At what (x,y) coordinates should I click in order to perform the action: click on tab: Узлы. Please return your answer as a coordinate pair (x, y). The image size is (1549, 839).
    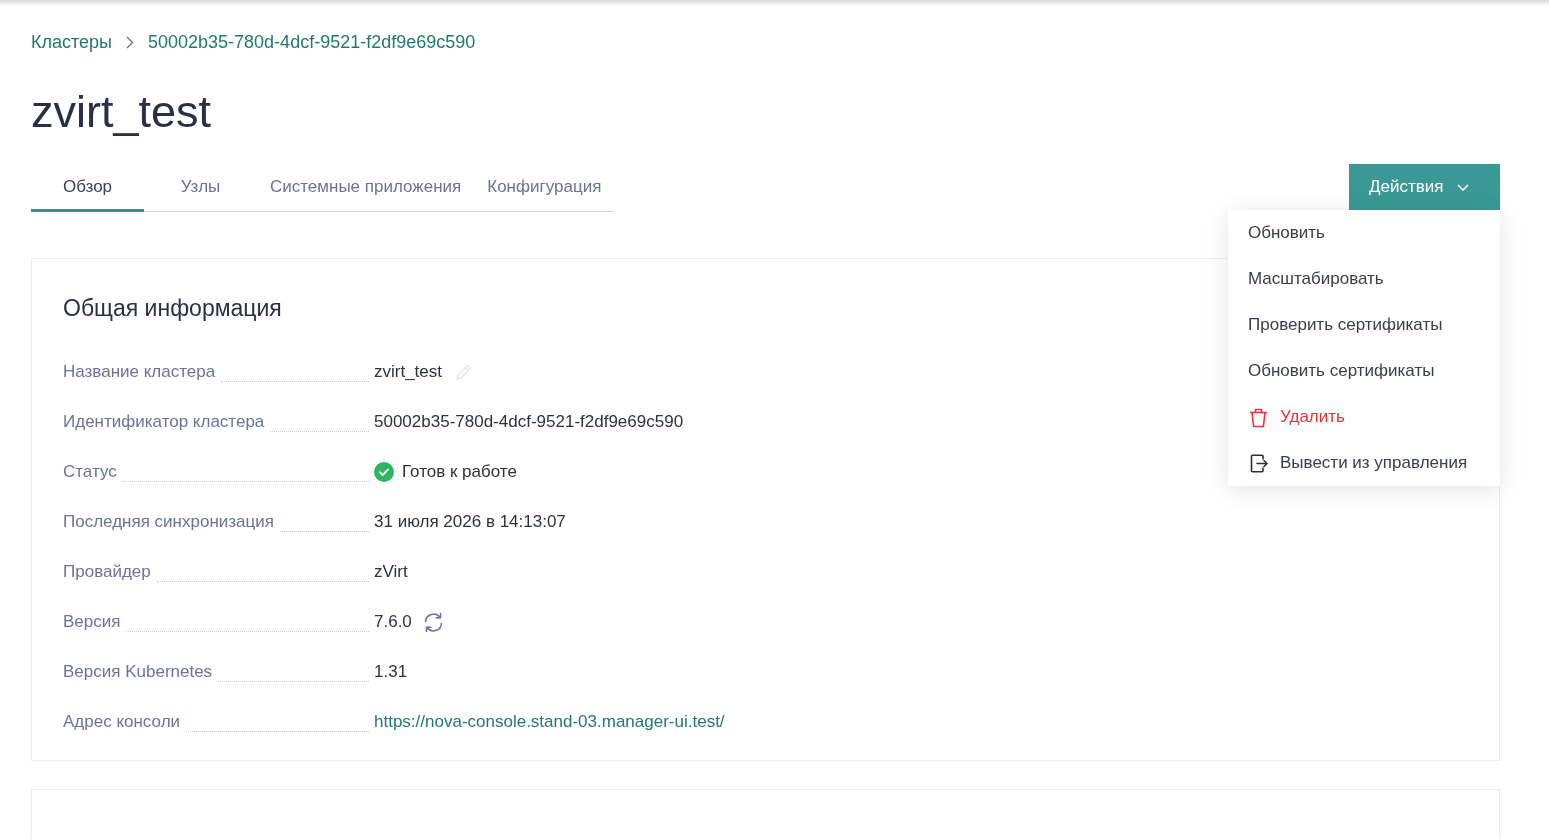
    Looking at the image, I should click on (200, 188).